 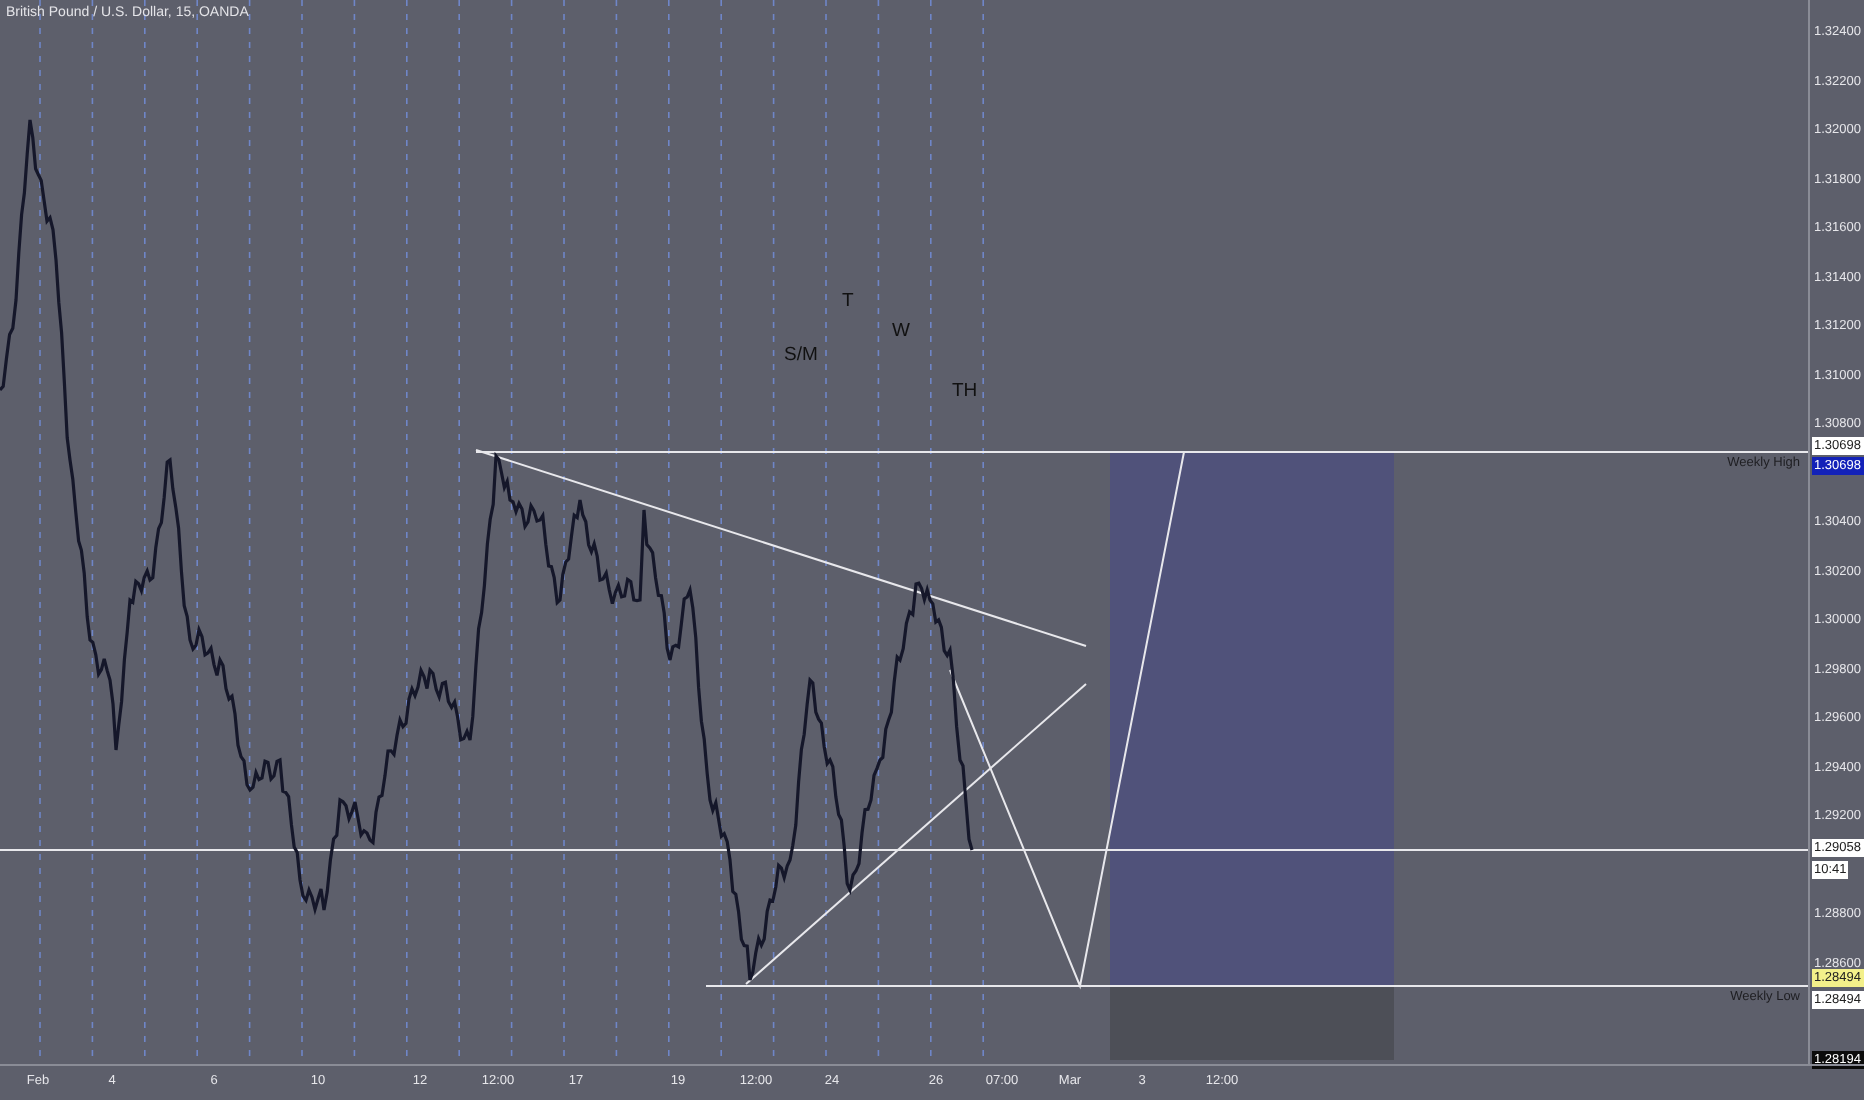 What do you see at coordinates (965, 391) in the screenshot?
I see `chart-annotation: TH` at bounding box center [965, 391].